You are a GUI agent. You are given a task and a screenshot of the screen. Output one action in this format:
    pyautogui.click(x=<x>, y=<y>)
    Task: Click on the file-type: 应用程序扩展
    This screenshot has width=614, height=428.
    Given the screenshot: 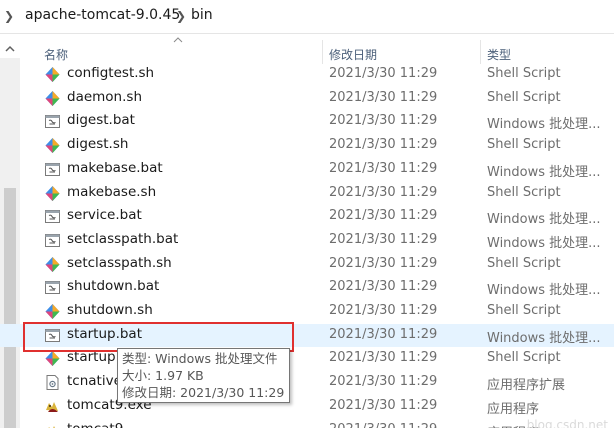 What is the action you would take?
    pyautogui.click(x=526, y=386)
    